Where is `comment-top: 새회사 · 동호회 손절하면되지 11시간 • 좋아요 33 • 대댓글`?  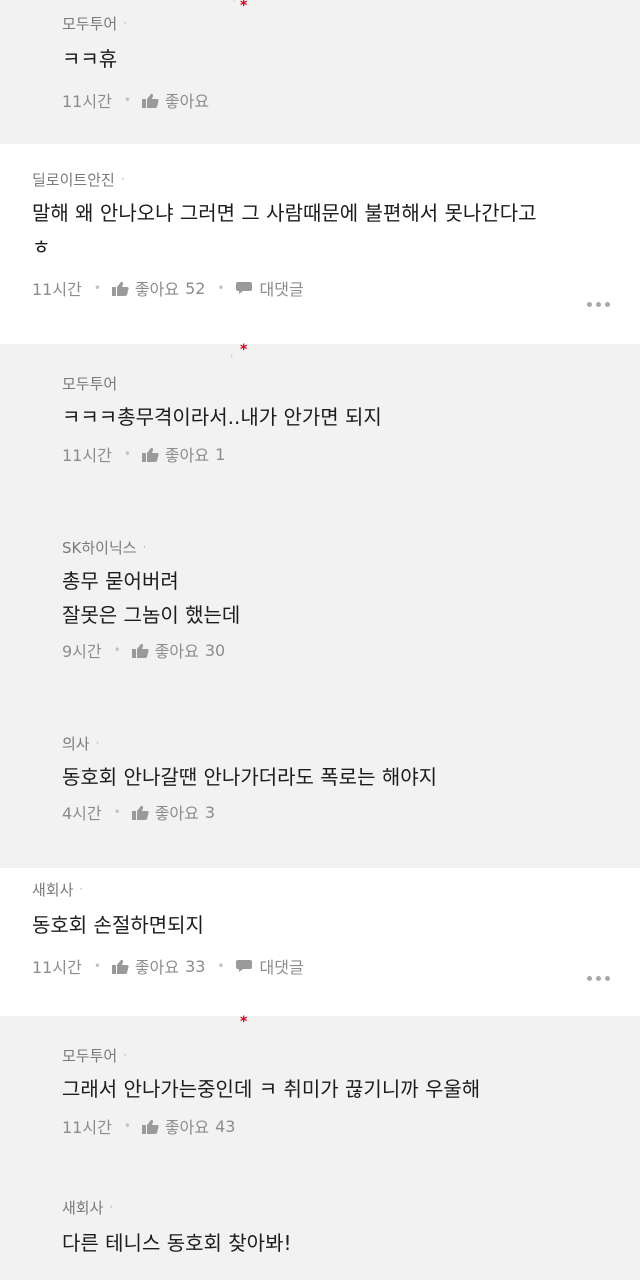
comment-top: 새회사 · 동호회 손절하면되지 11시간 • 좋아요 33 • 대댓글 is located at coordinates (320, 942).